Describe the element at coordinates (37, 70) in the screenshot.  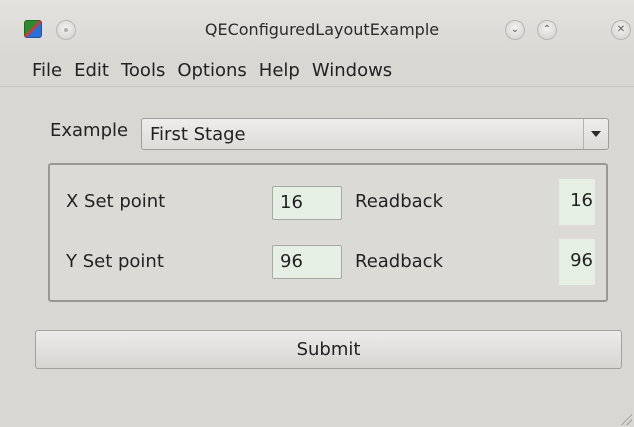
I see `menu-file: File` at that location.